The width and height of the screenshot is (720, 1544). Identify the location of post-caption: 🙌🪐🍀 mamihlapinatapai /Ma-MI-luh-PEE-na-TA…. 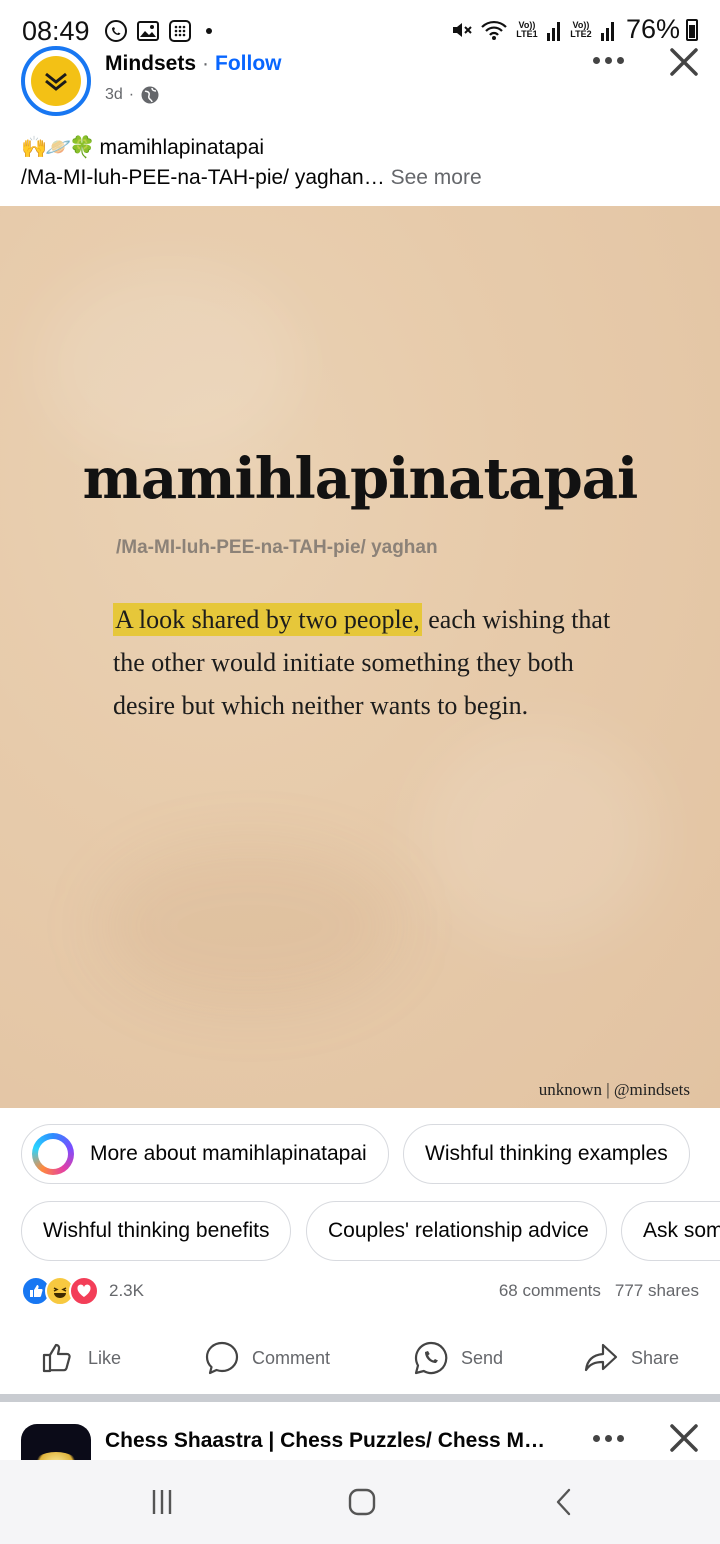
(361, 163).